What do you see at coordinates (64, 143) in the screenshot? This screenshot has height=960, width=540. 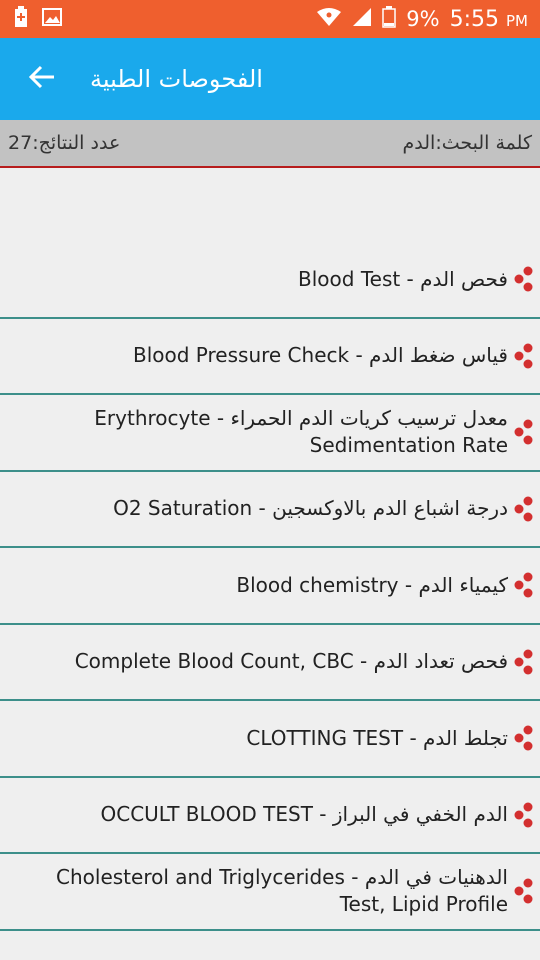 I see `results-count: عدد النتائج:27` at bounding box center [64, 143].